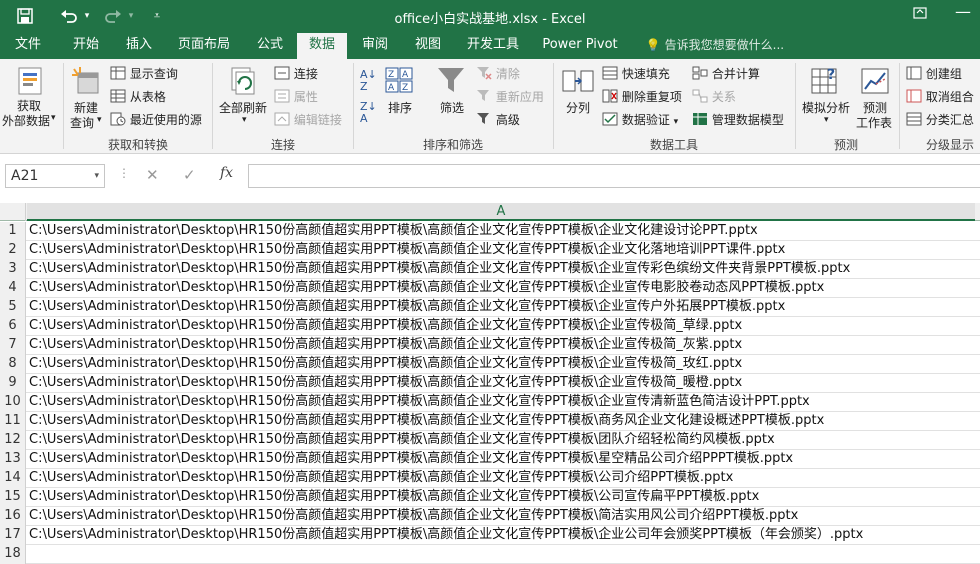  Describe the element at coordinates (963, 11) in the screenshot. I see `minimize-icon: —` at that location.